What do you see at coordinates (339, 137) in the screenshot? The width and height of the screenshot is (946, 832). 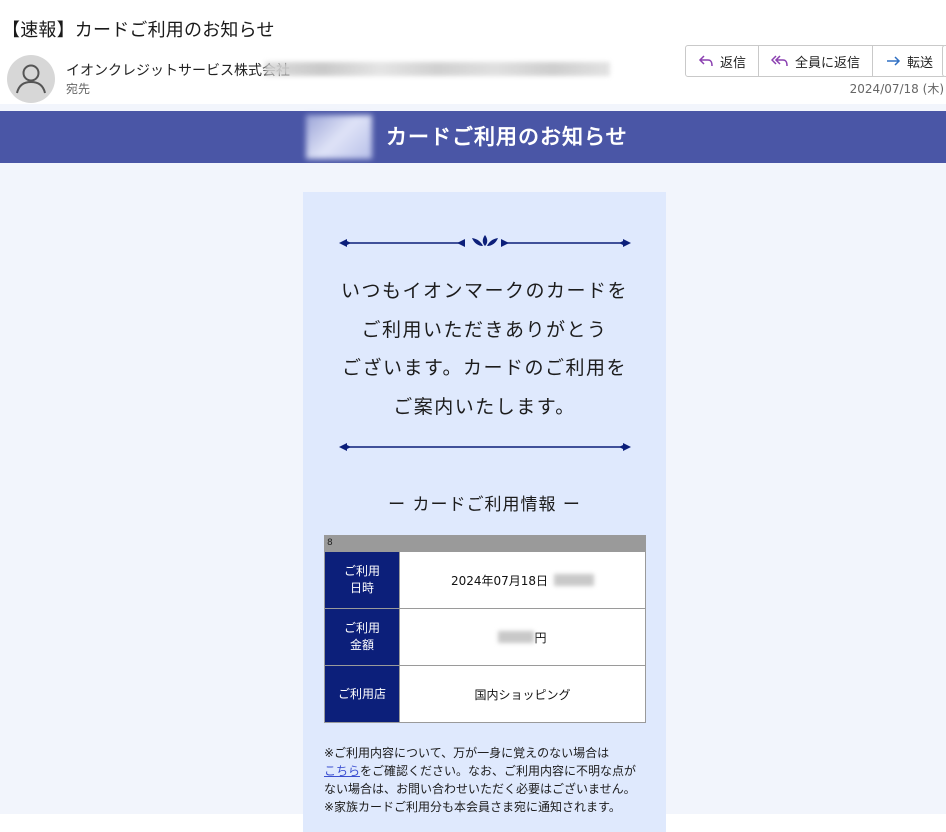 I see `brand-logo-redacted` at bounding box center [339, 137].